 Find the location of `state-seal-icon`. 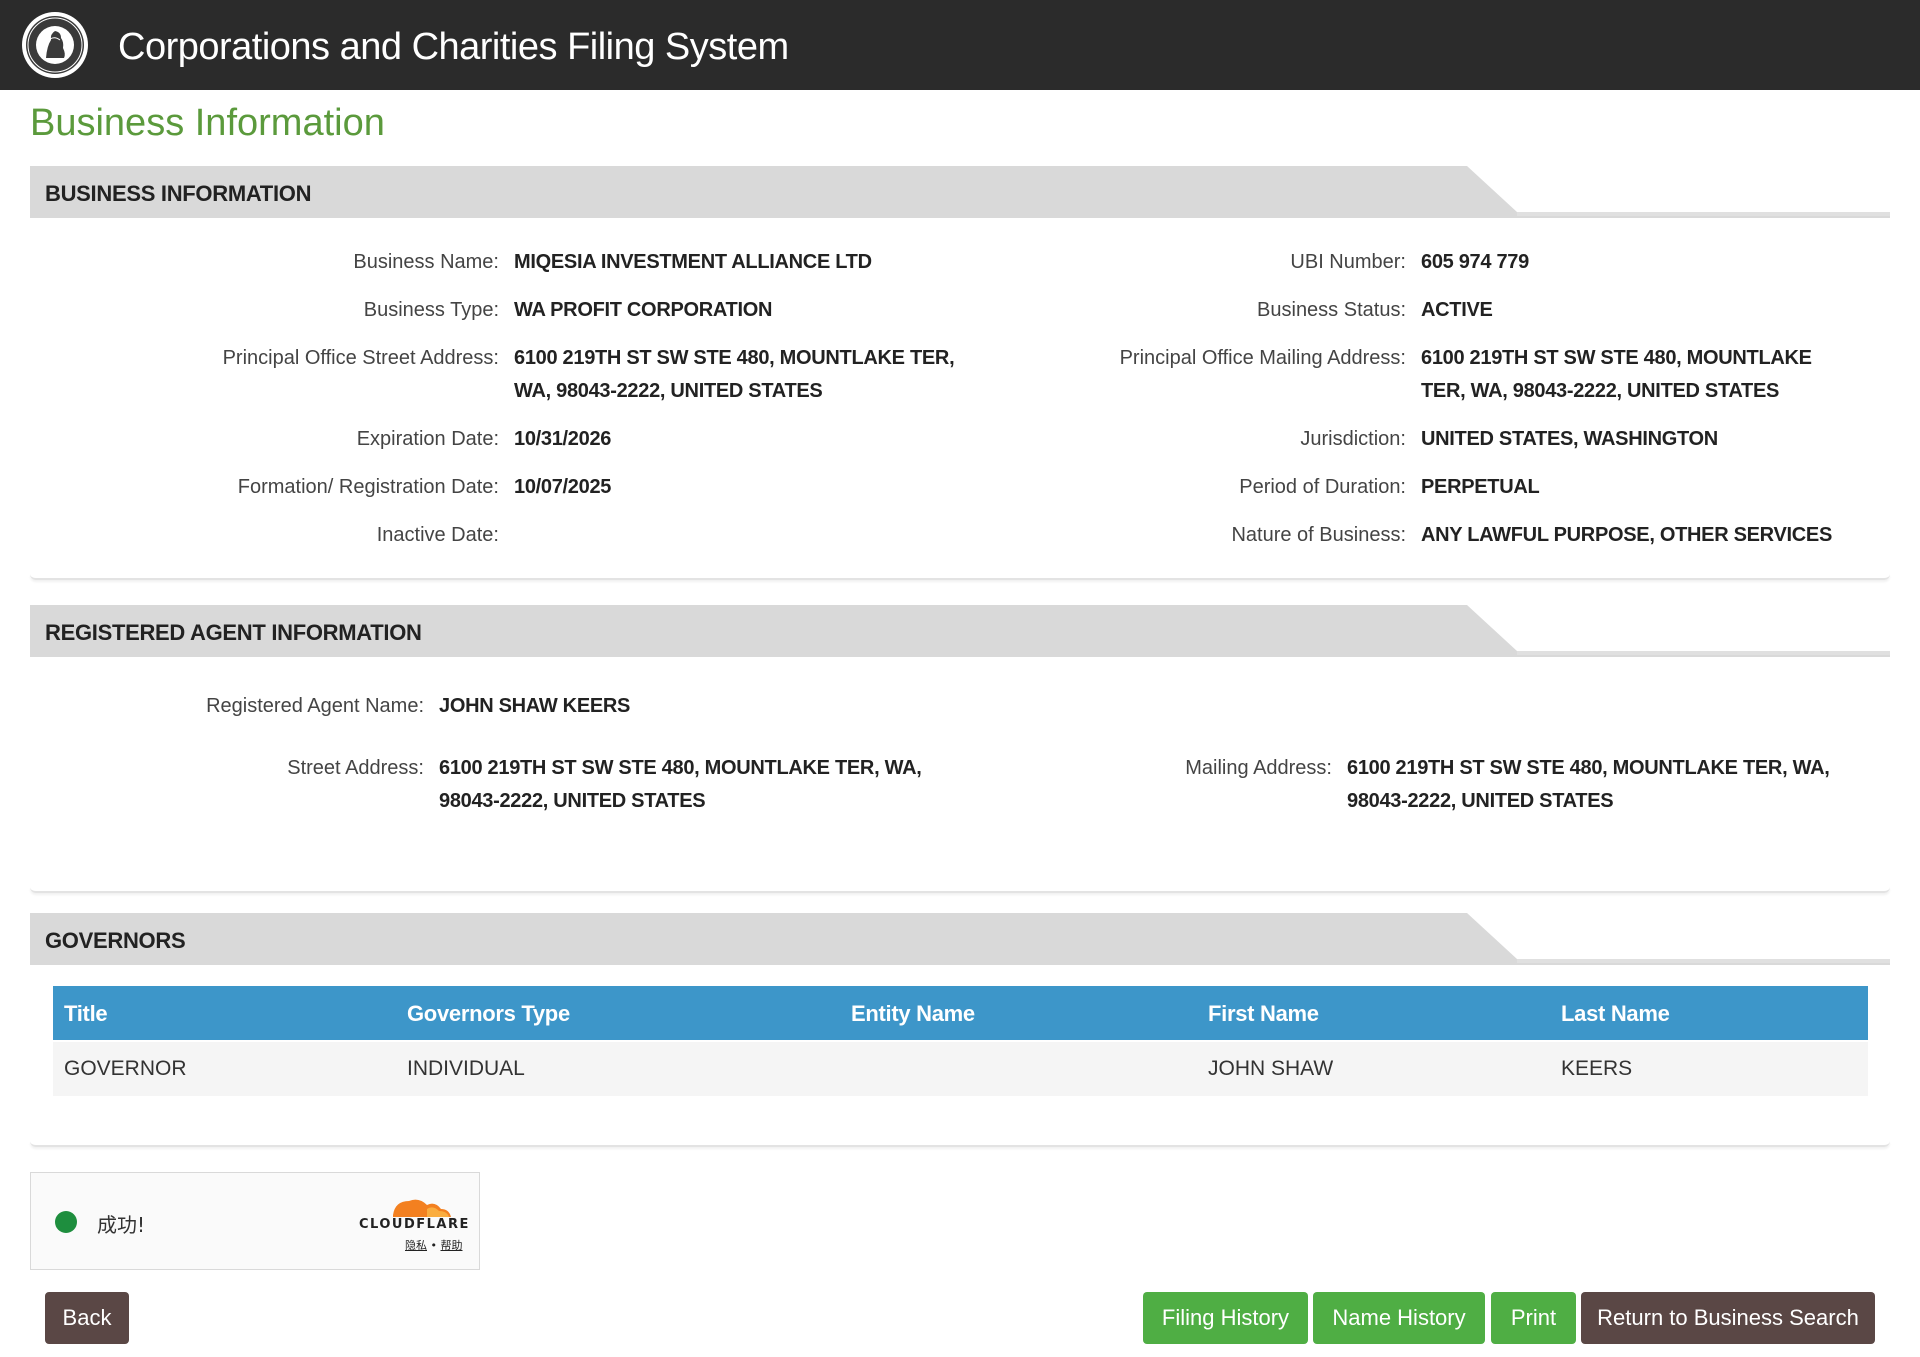

state-seal-icon is located at coordinates (55, 45).